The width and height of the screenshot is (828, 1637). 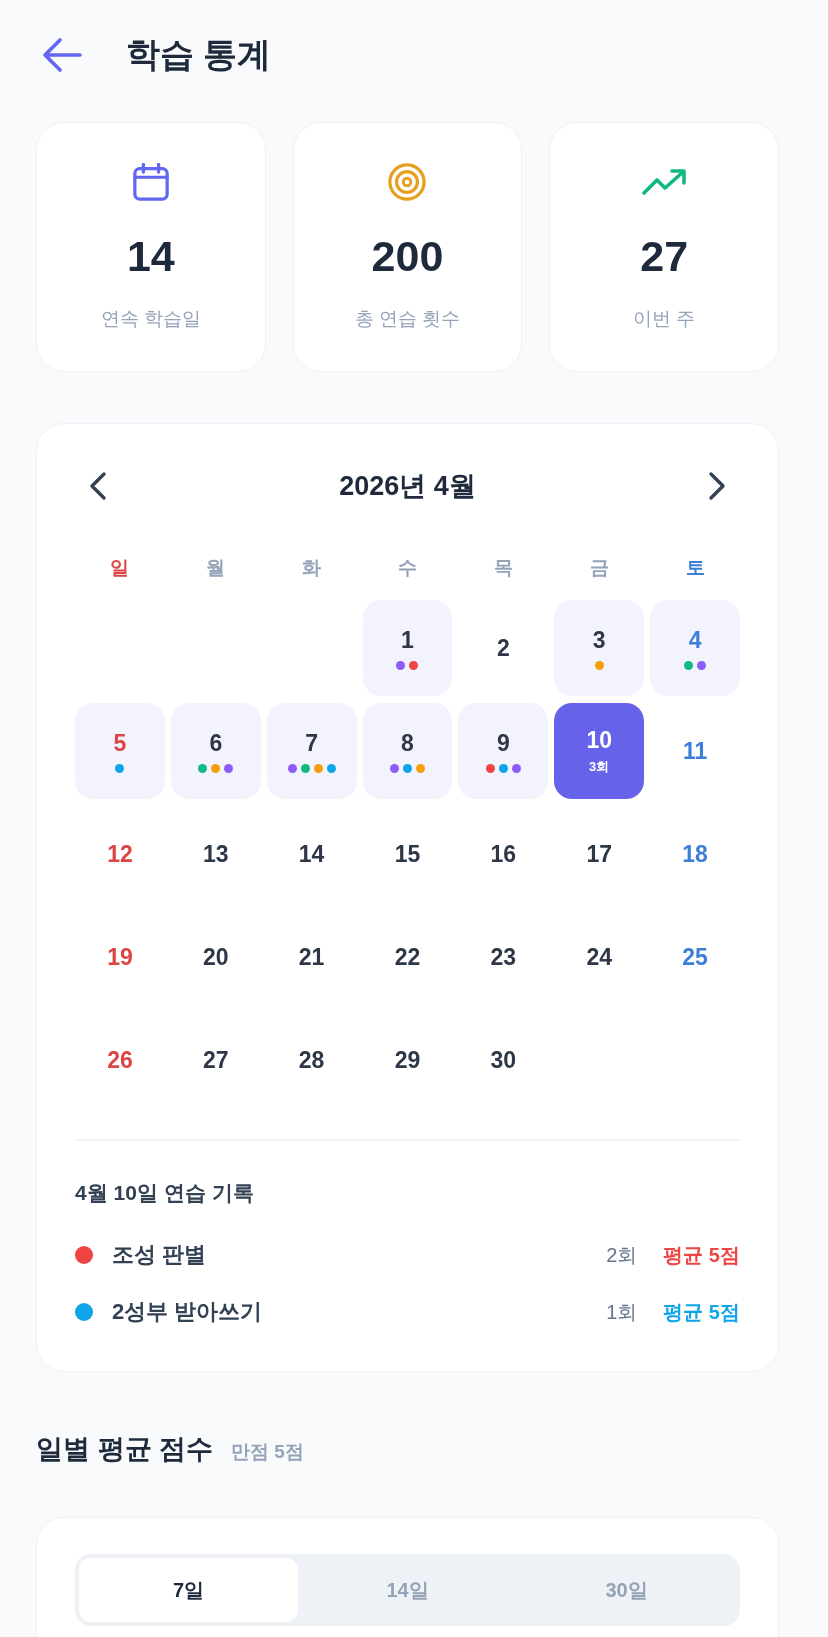 What do you see at coordinates (503, 568) in the screenshot?
I see `weekday-label: 목` at bounding box center [503, 568].